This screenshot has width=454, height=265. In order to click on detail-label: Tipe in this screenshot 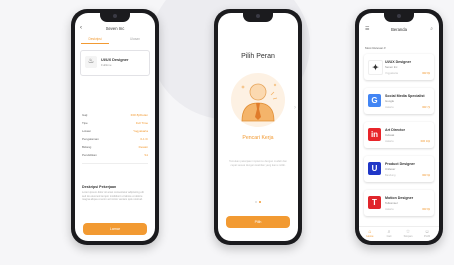, I will do `click(85, 123)`.